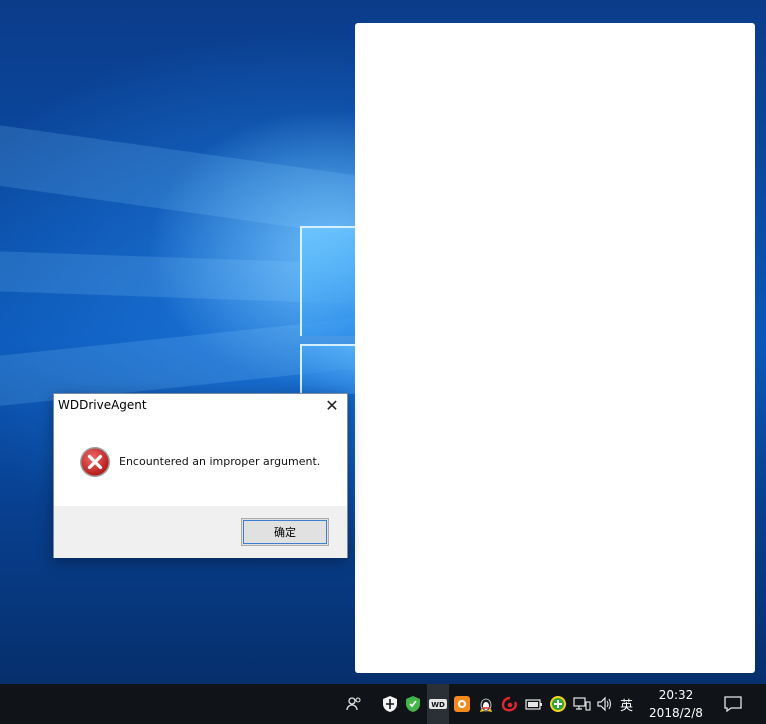  What do you see at coordinates (626, 704) in the screenshot?
I see `ime-indicator: 英` at bounding box center [626, 704].